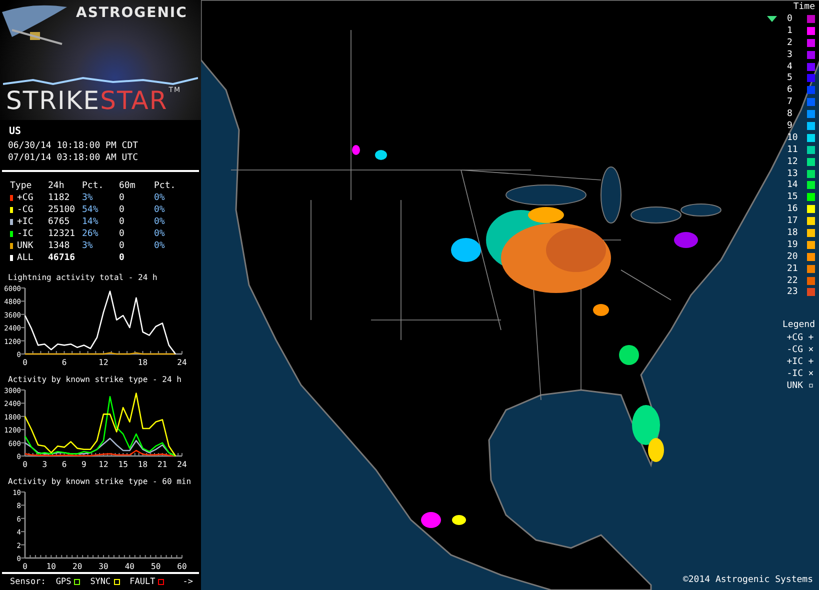 The image size is (819, 590). Describe the element at coordinates (77, 566) in the screenshot. I see `tick-label: 20` at that location.